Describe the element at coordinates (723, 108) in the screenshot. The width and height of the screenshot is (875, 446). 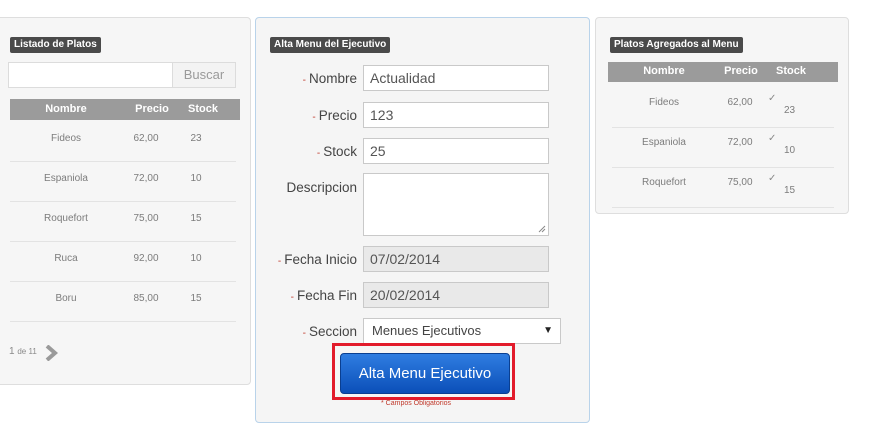
I see `table-row: Fideos 62,00 ✓ 23` at that location.